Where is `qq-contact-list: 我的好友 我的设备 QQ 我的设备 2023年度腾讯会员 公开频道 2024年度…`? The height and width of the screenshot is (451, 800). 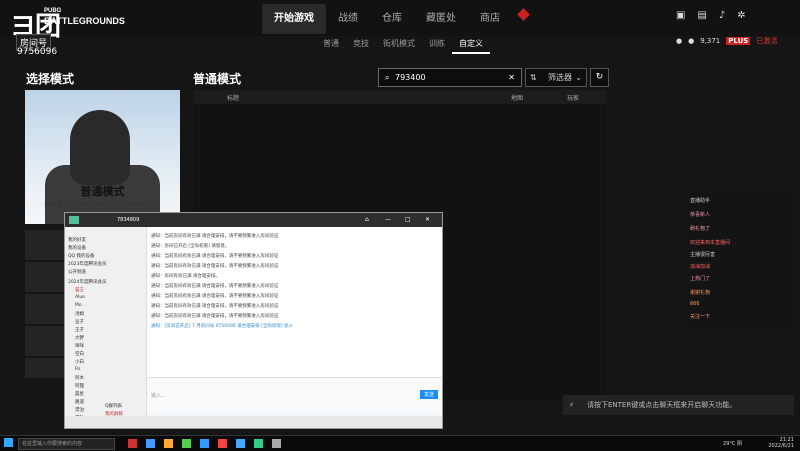 qq-contact-list: 我的好友 我的设备 QQ 我的设备 2023年度腾讯会员 公开频道 2024年度… is located at coordinates (106, 327).